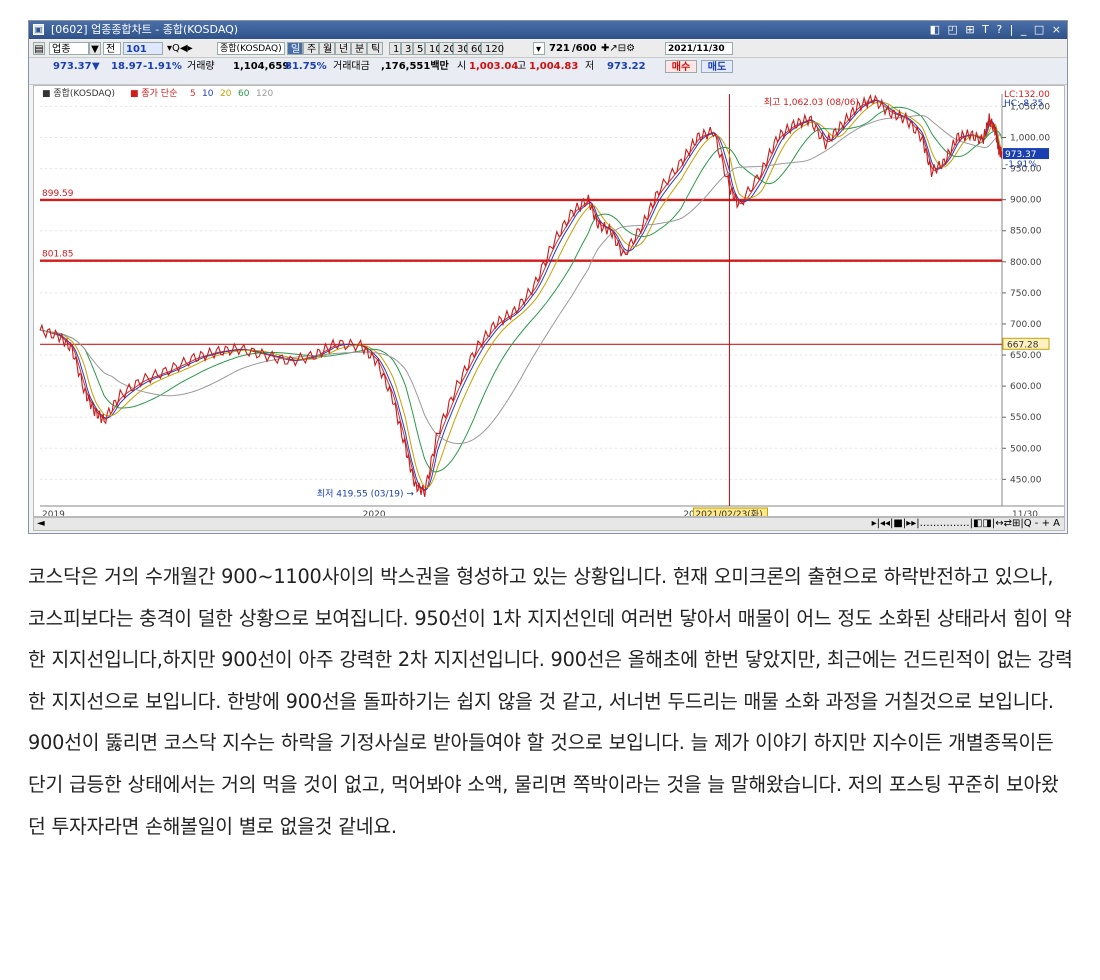 The height and width of the screenshot is (980, 1100). What do you see at coordinates (1023, 104) in the screenshot?
I see `hc-label: HC:-8.35` at bounding box center [1023, 104].